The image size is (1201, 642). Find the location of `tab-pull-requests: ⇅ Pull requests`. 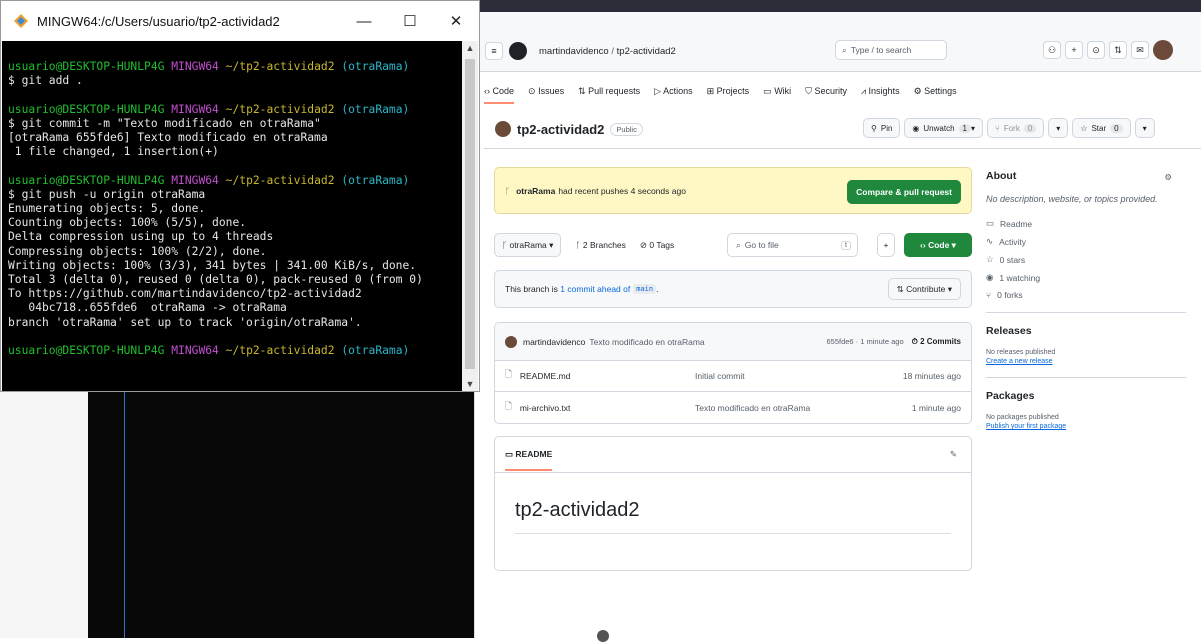

tab-pull-requests: ⇅ Pull requests is located at coordinates (609, 91).